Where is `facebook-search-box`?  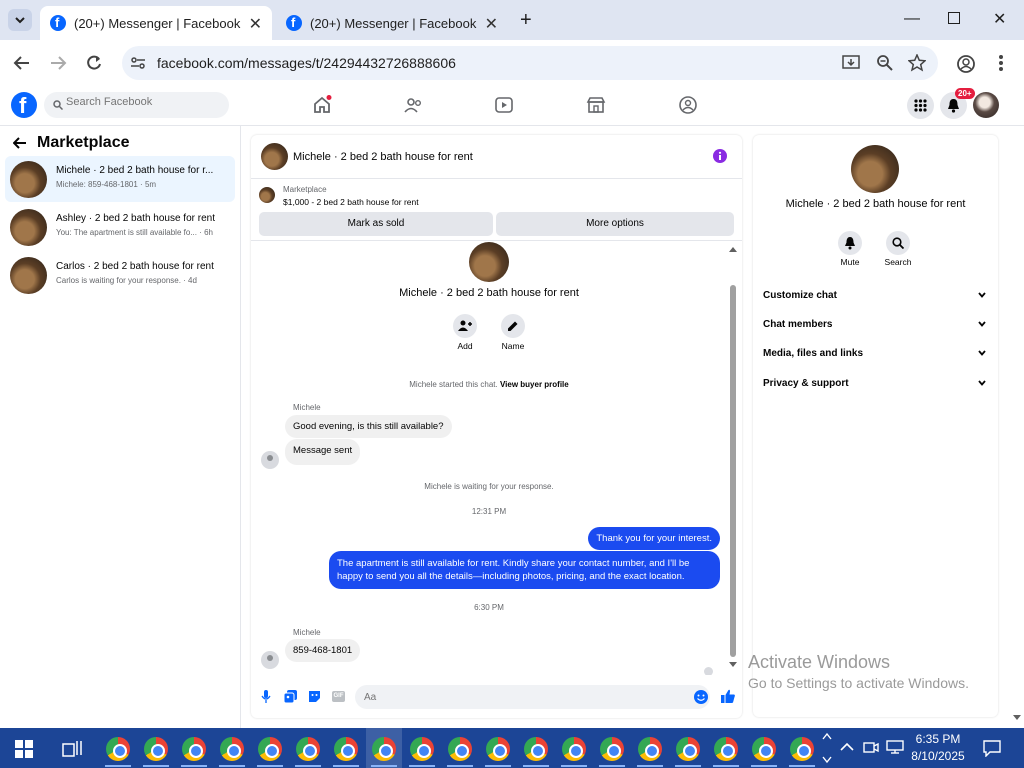
facebook-search-box is located at coordinates (136, 105).